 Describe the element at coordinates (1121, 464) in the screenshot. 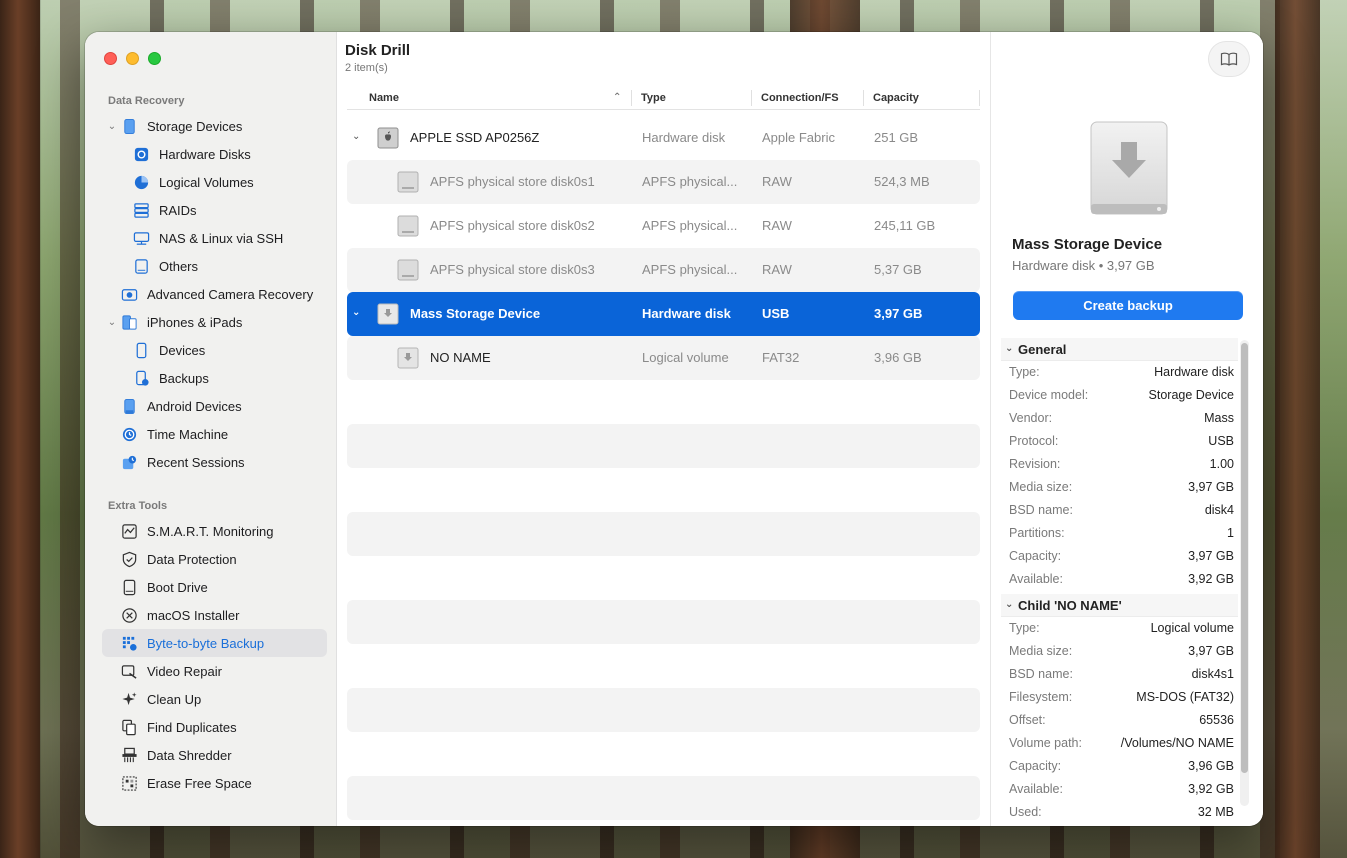

I see `property-row: Revision: 1.00` at that location.